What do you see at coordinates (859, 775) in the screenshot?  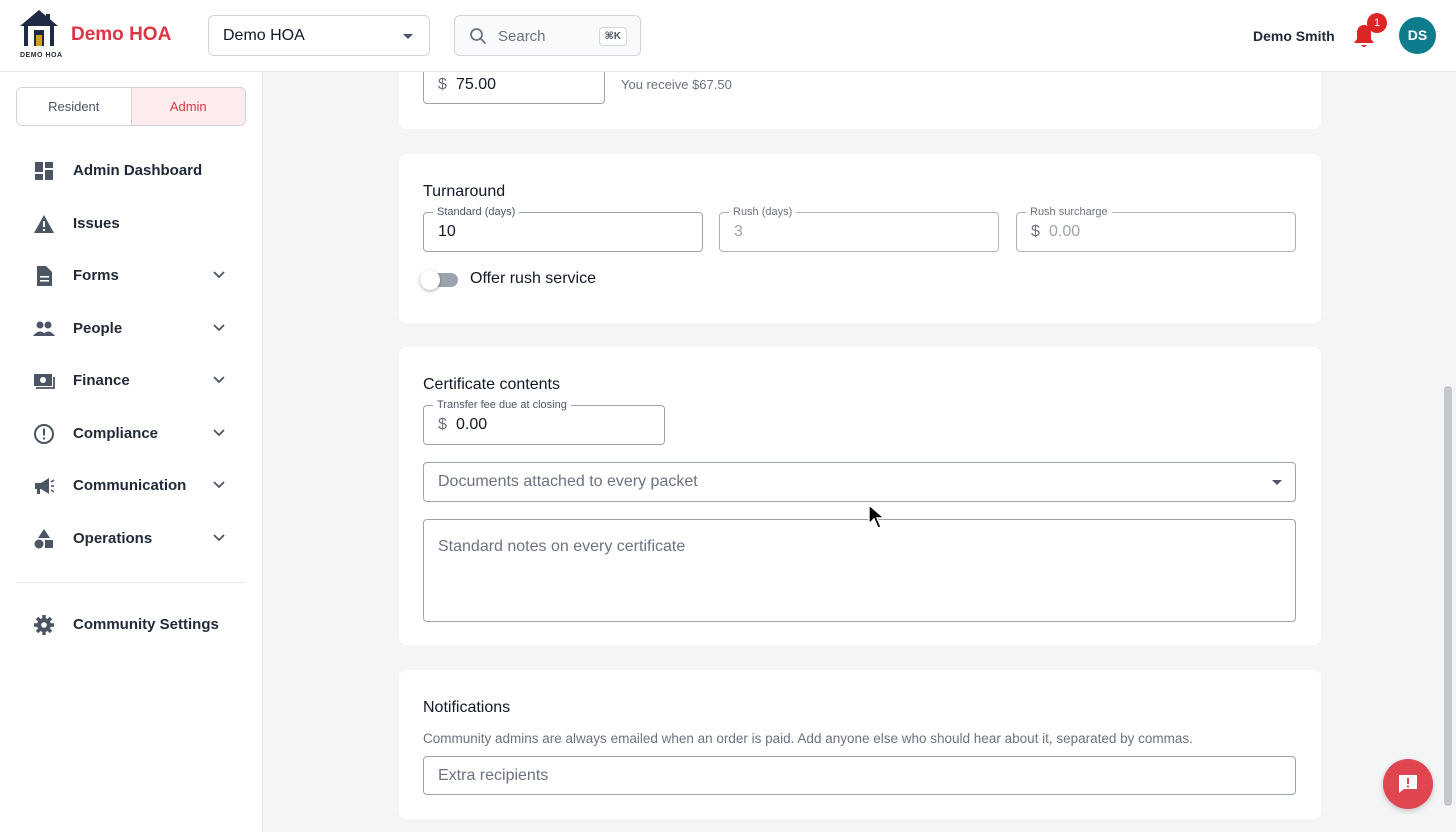 I see `extra-recipients-field: Extra recipients` at bounding box center [859, 775].